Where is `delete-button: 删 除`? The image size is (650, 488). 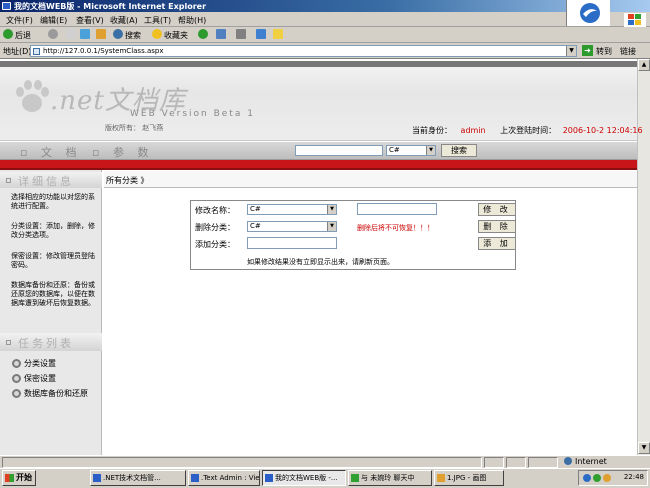 delete-button: 删 除 is located at coordinates (497, 226).